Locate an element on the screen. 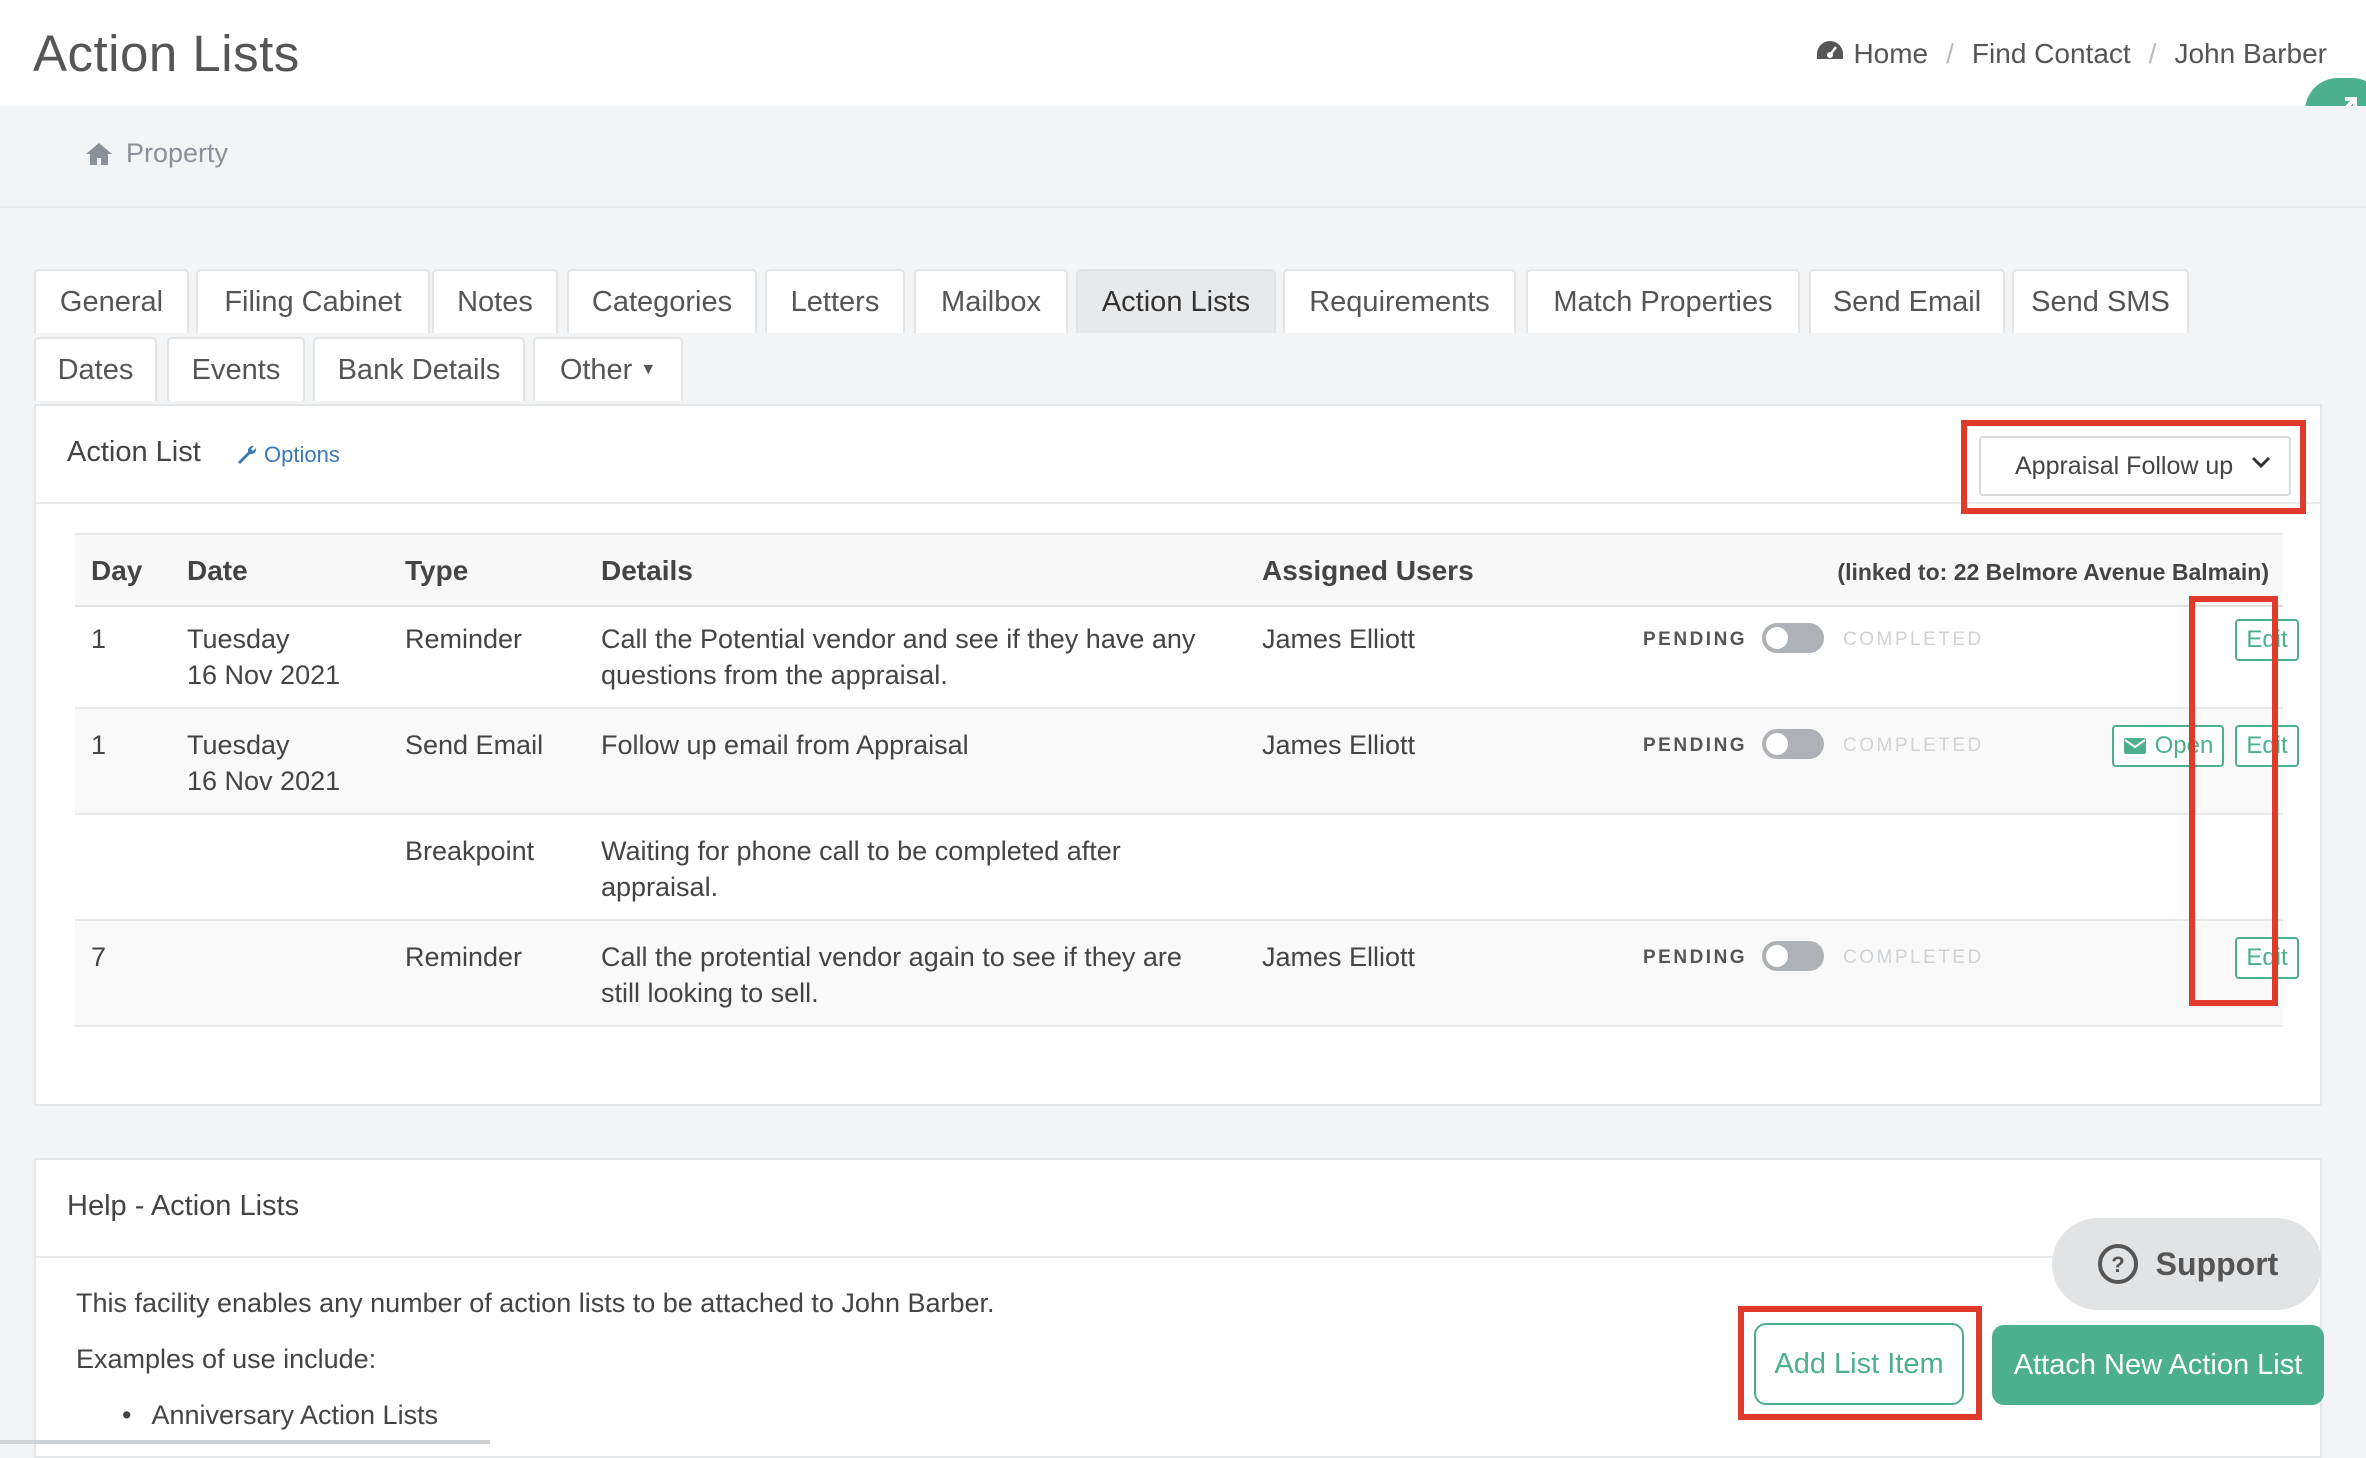  scrollbar-track is located at coordinates (245, 1442).